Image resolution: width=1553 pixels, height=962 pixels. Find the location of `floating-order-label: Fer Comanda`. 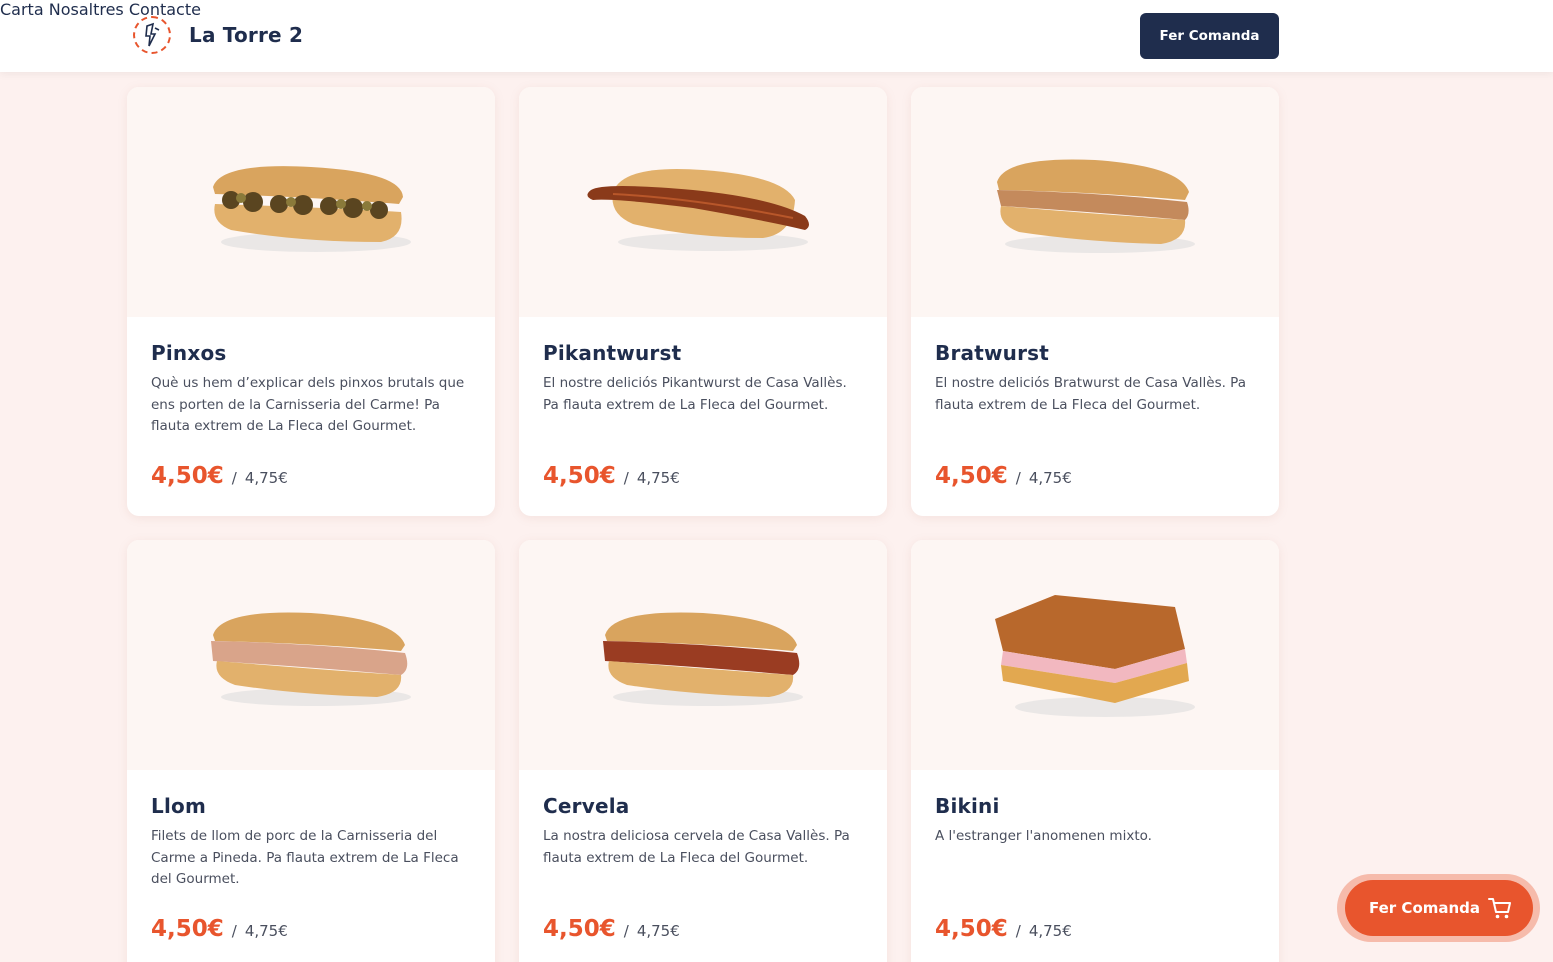

floating-order-label: Fer Comanda is located at coordinates (1425, 908).